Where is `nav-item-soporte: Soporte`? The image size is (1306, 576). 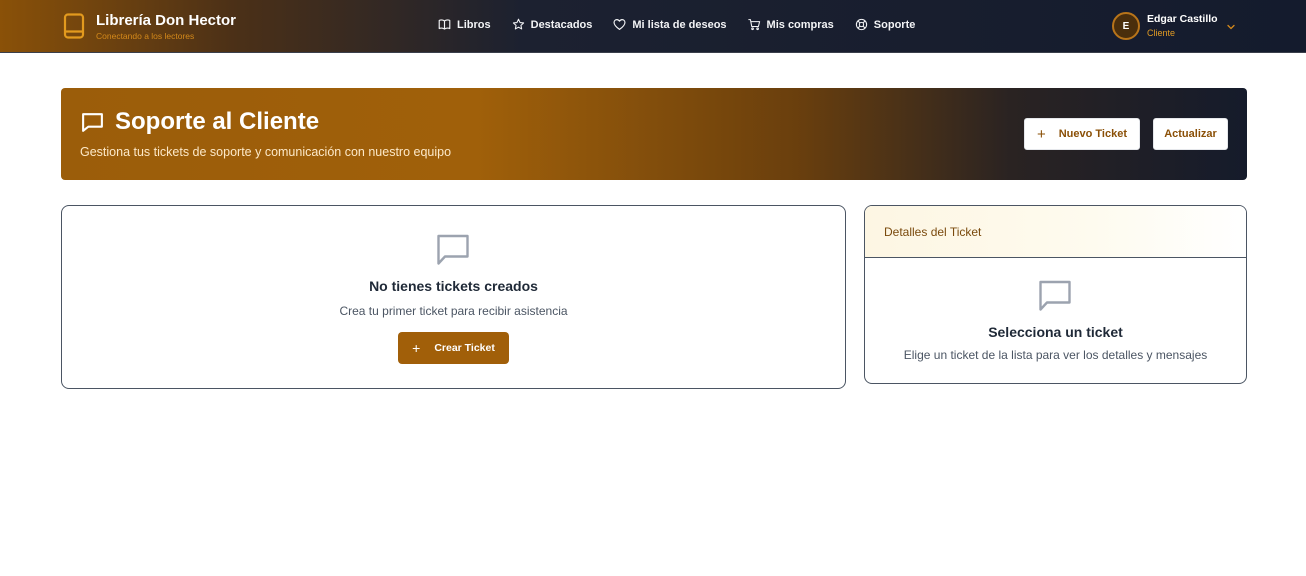
nav-item-soporte: Soporte is located at coordinates (885, 24).